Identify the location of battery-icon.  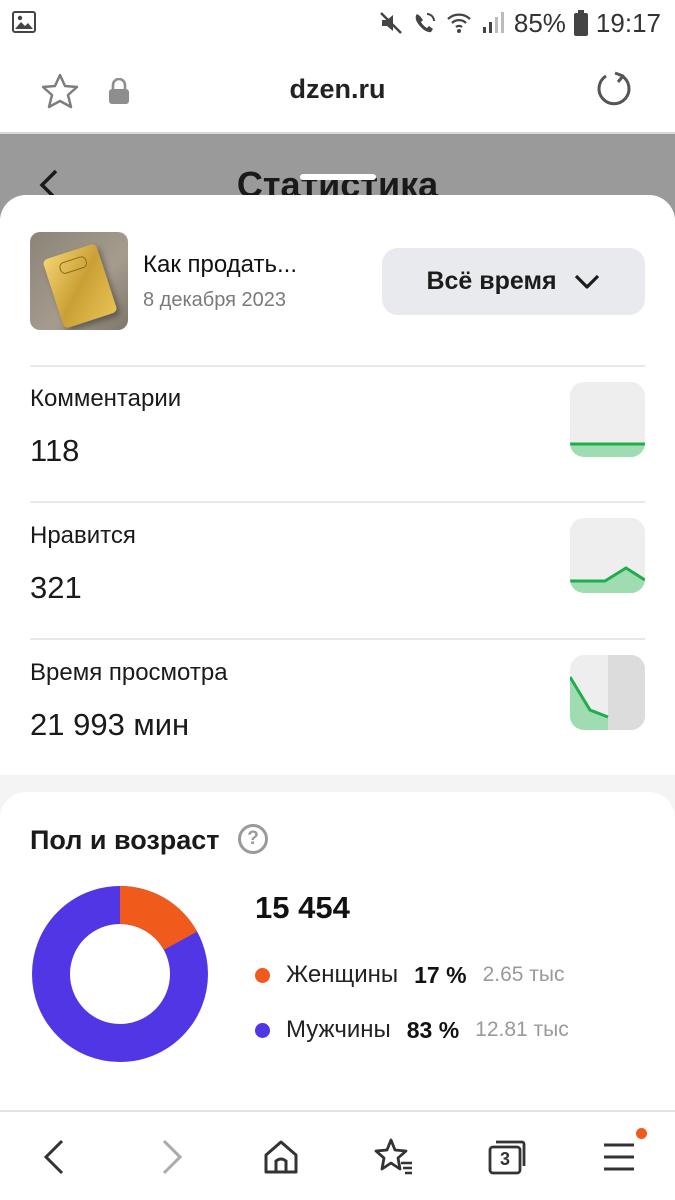
(580, 23).